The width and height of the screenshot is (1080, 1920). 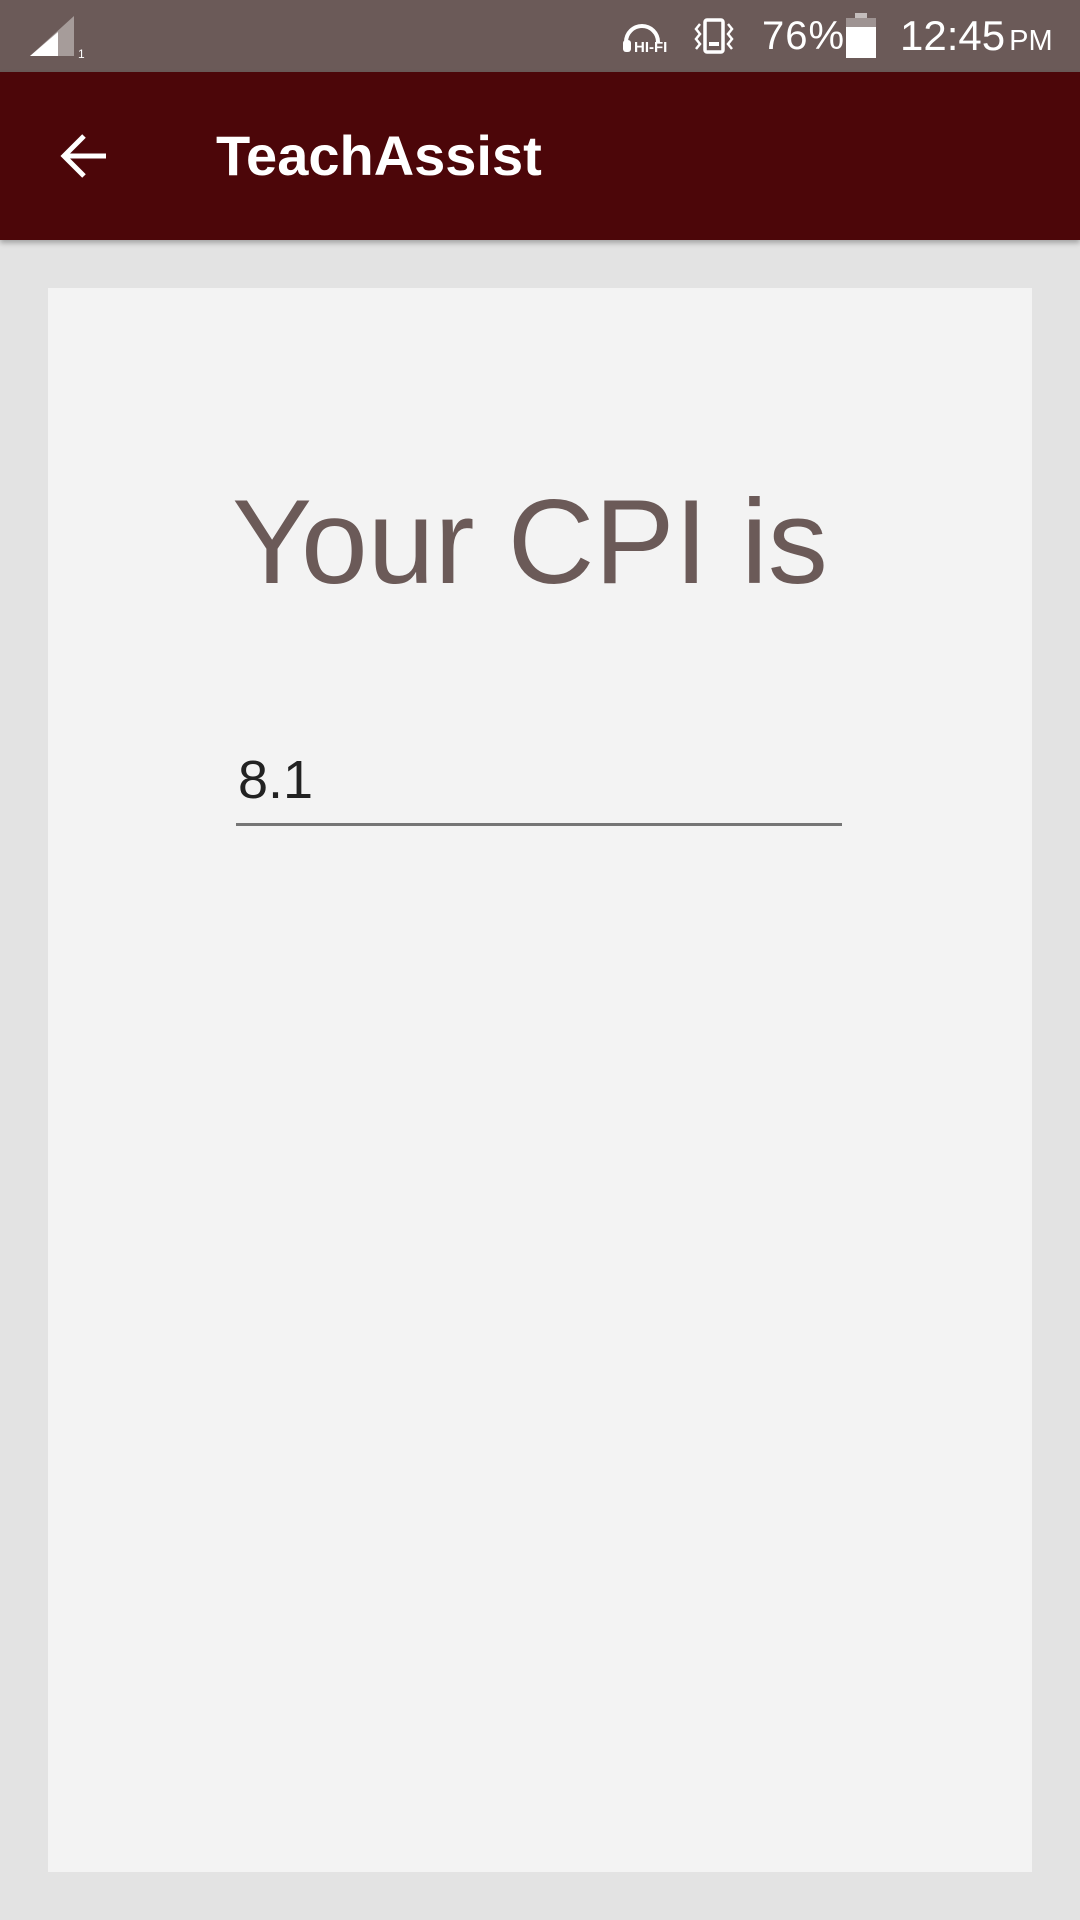 What do you see at coordinates (714, 36) in the screenshot?
I see `vibrate-icon` at bounding box center [714, 36].